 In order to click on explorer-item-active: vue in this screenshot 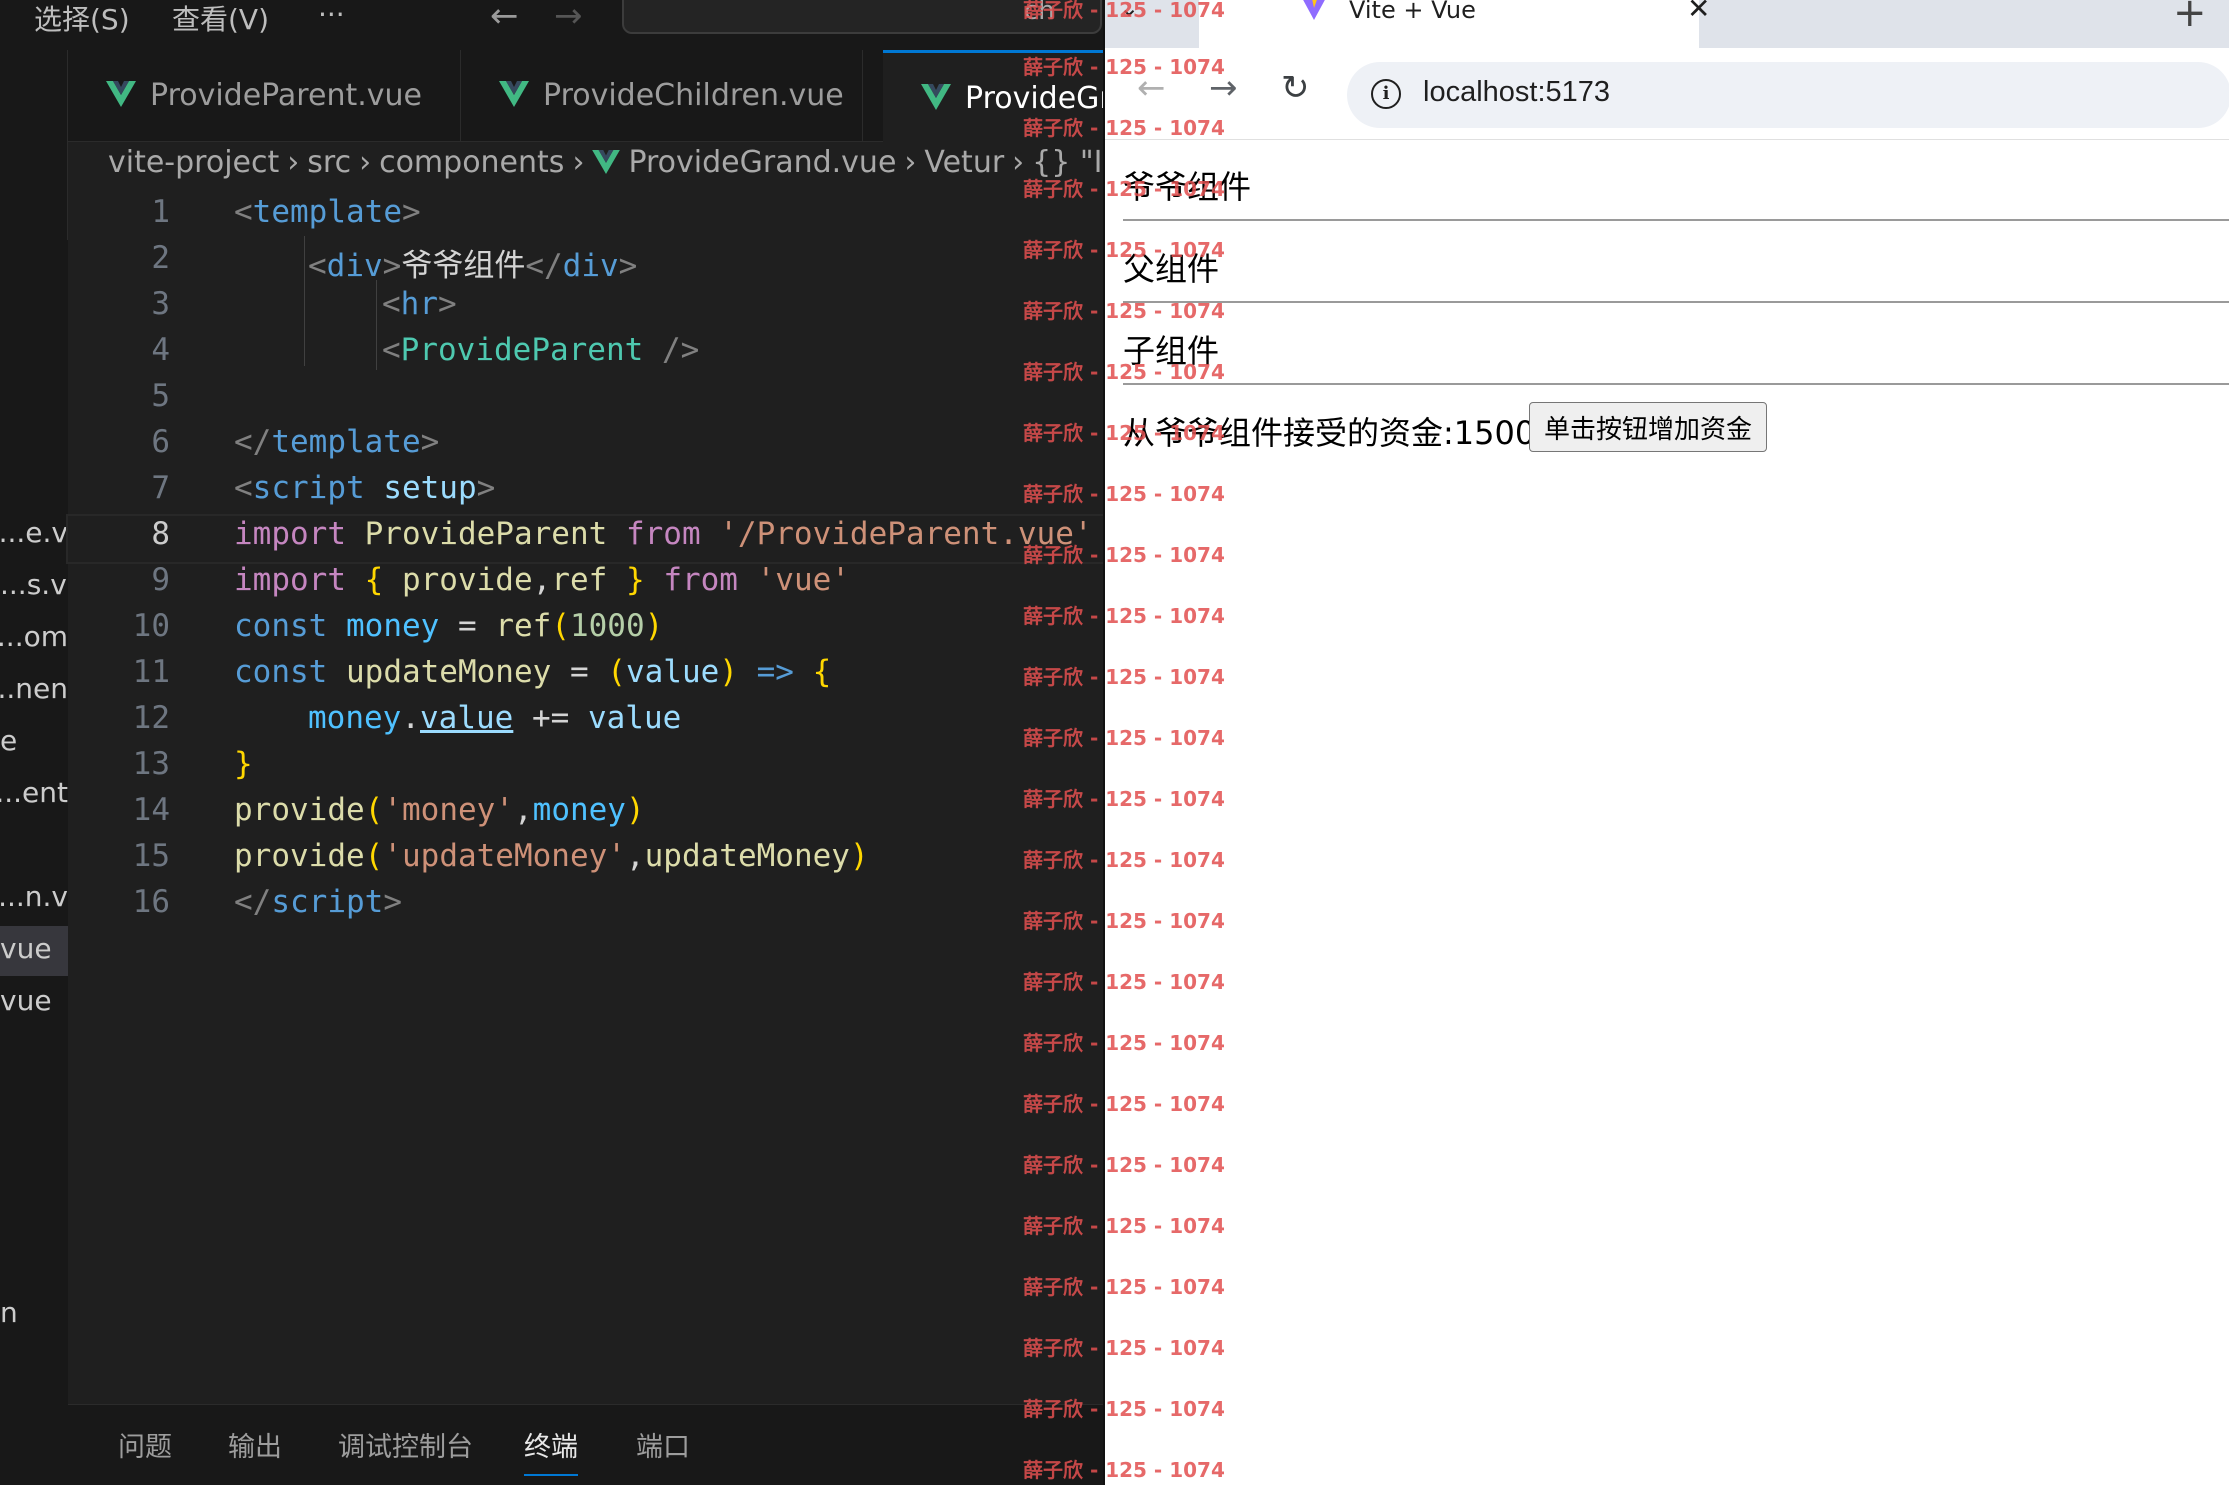, I will do `click(34, 951)`.